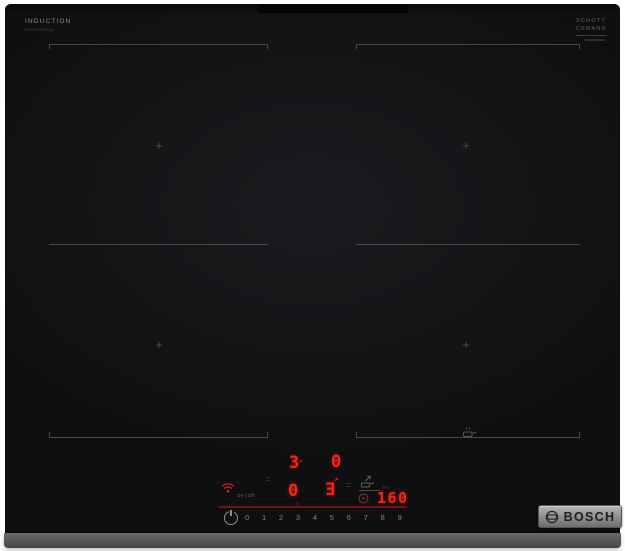  I want to click on slider-number-0: 0, so click(247, 517).